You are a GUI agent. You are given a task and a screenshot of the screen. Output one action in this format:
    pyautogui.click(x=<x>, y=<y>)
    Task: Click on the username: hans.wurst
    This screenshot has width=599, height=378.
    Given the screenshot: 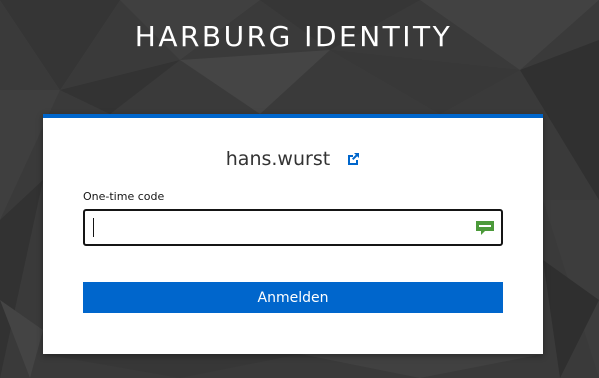 What is the action you would take?
    pyautogui.click(x=278, y=158)
    